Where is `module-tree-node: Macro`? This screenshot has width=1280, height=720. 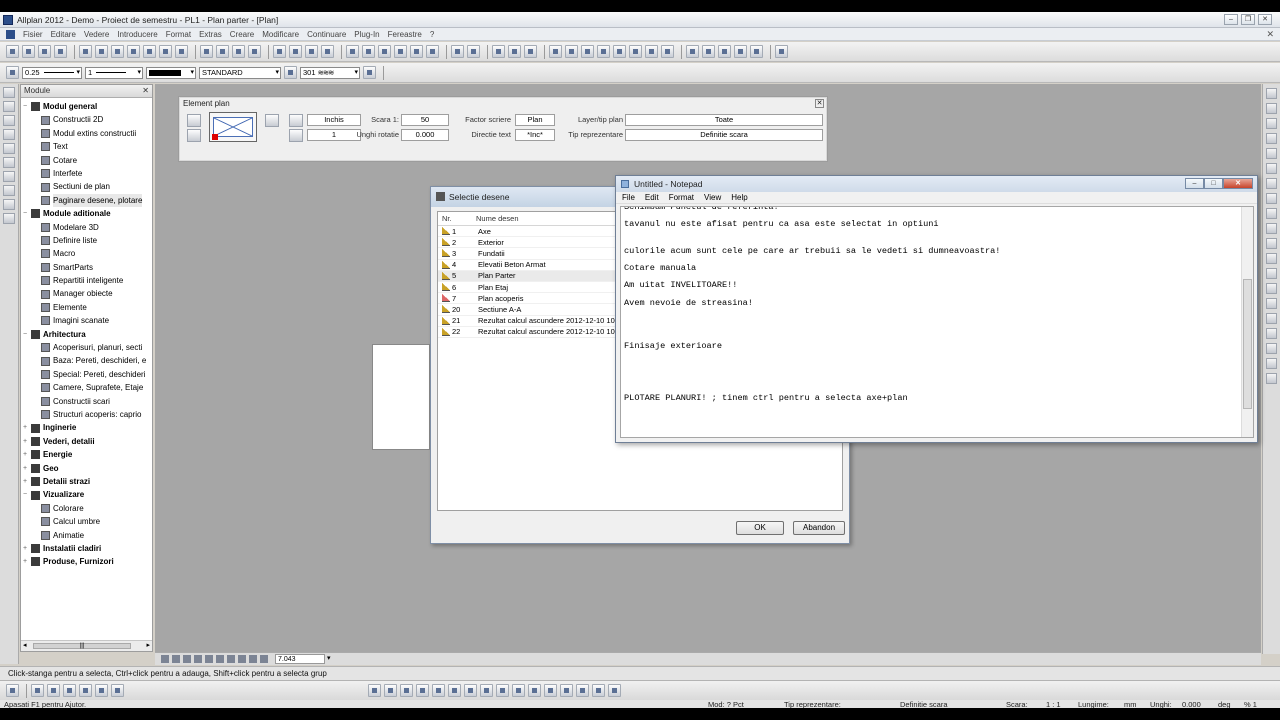
module-tree-node: Macro is located at coordinates (86, 253).